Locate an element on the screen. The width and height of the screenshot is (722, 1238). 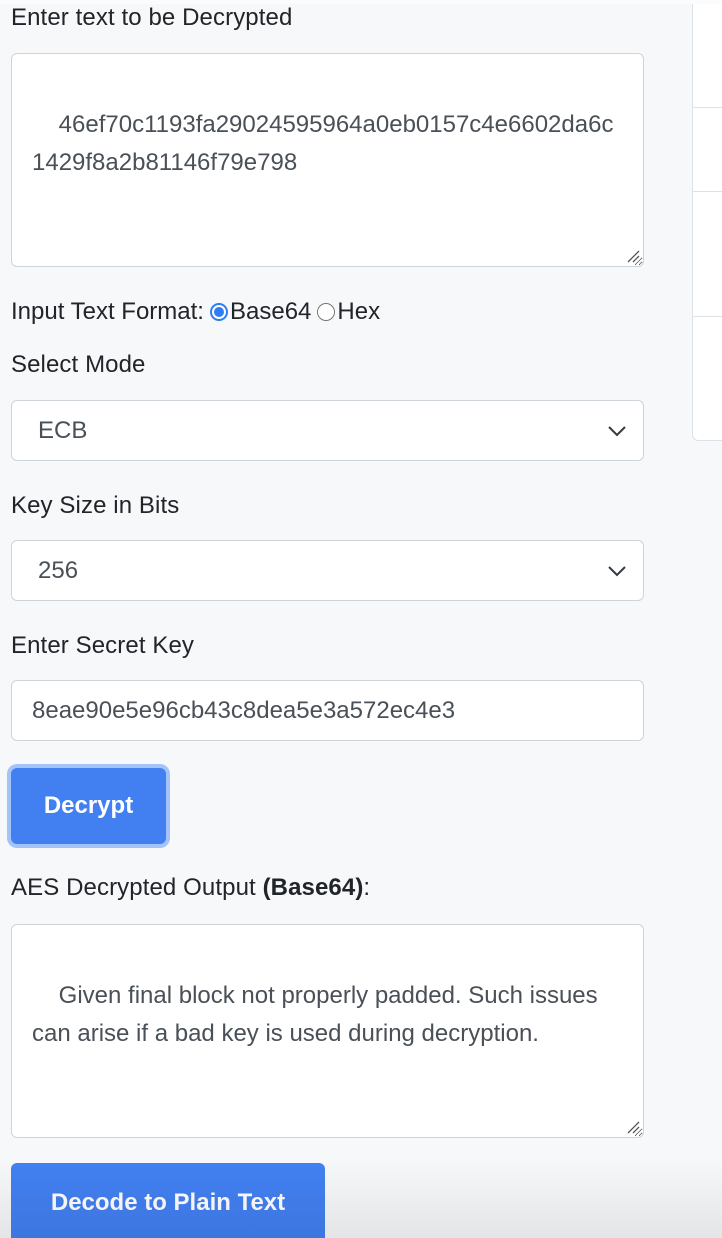
key-size-selected-value: 256 is located at coordinates (58, 570).